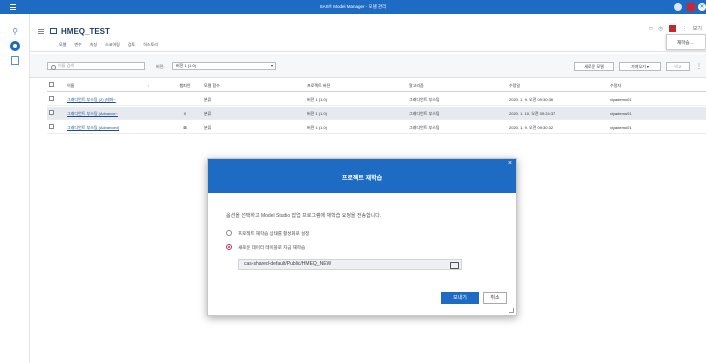 This screenshot has height=363, width=706. I want to click on project-icon, so click(53, 31).